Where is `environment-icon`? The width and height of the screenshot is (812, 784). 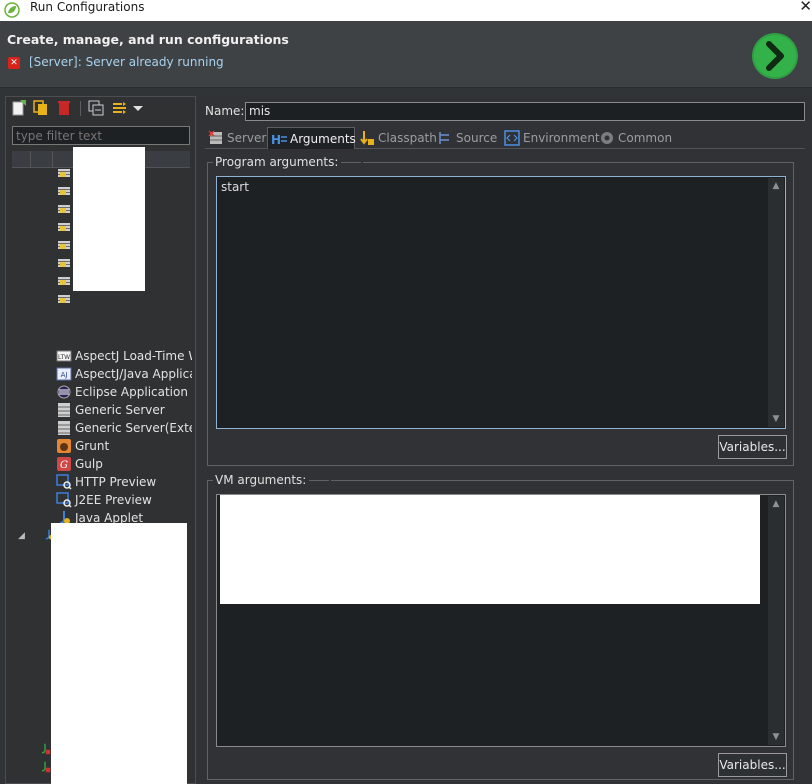
environment-icon is located at coordinates (512, 138).